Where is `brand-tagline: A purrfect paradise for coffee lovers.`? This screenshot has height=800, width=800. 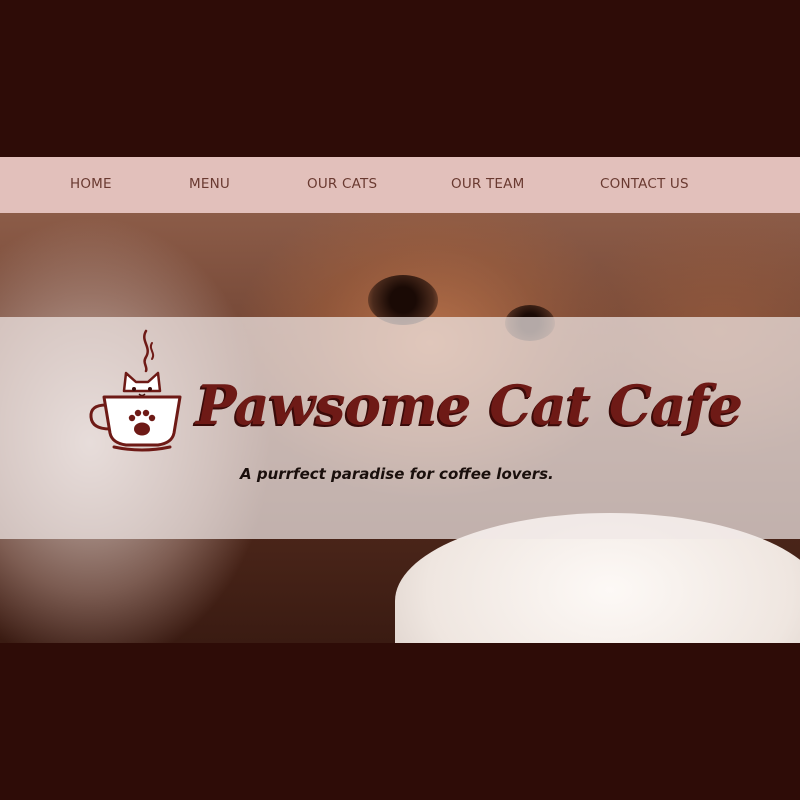 brand-tagline: A purrfect paradise for coffee lovers. is located at coordinates (397, 474).